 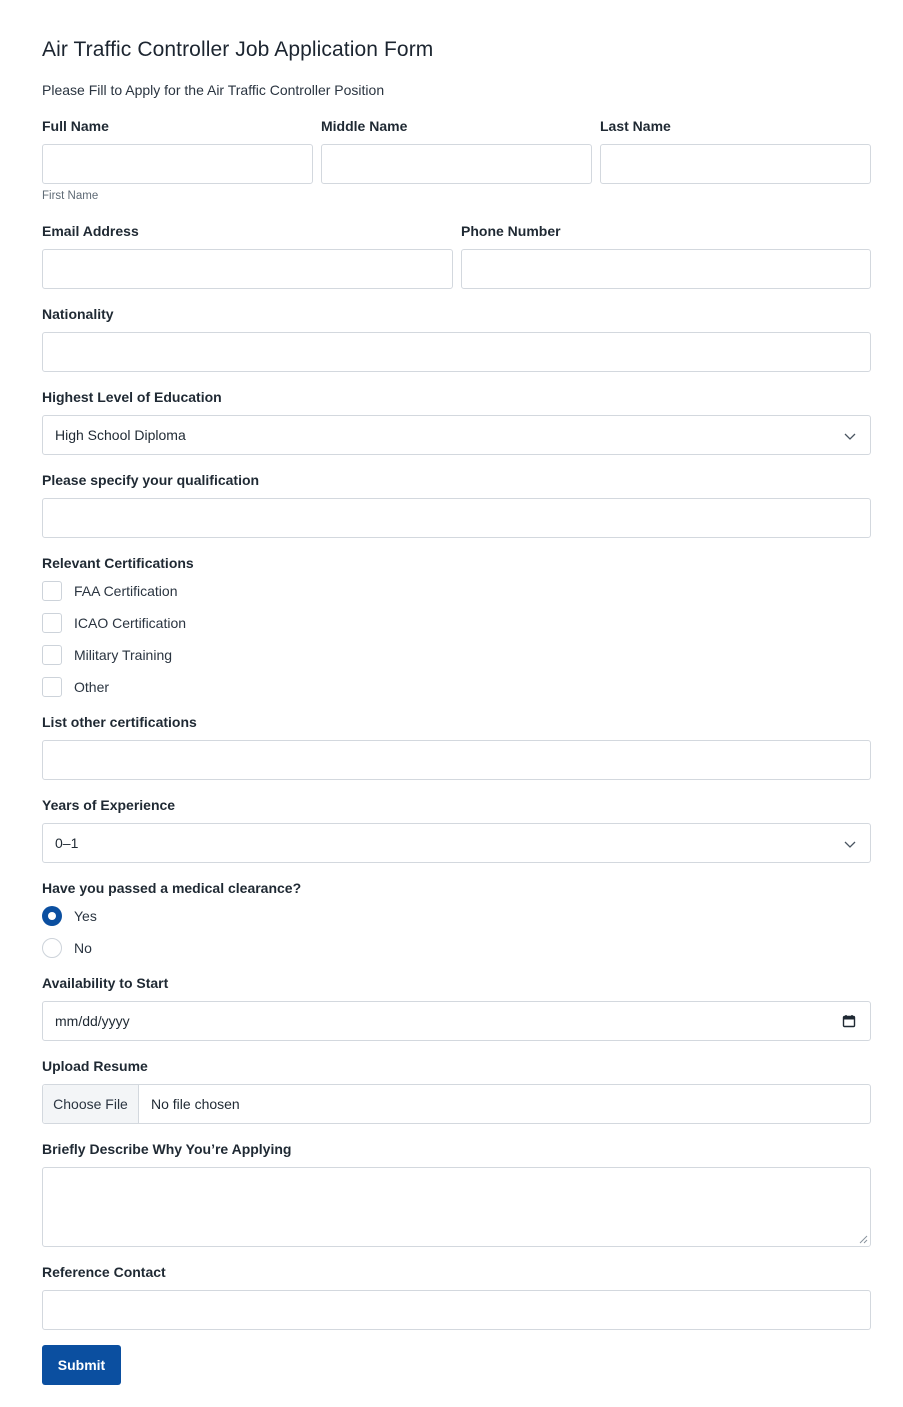 What do you see at coordinates (130, 623) in the screenshot?
I see `certification-option-label: ICAO Certification` at bounding box center [130, 623].